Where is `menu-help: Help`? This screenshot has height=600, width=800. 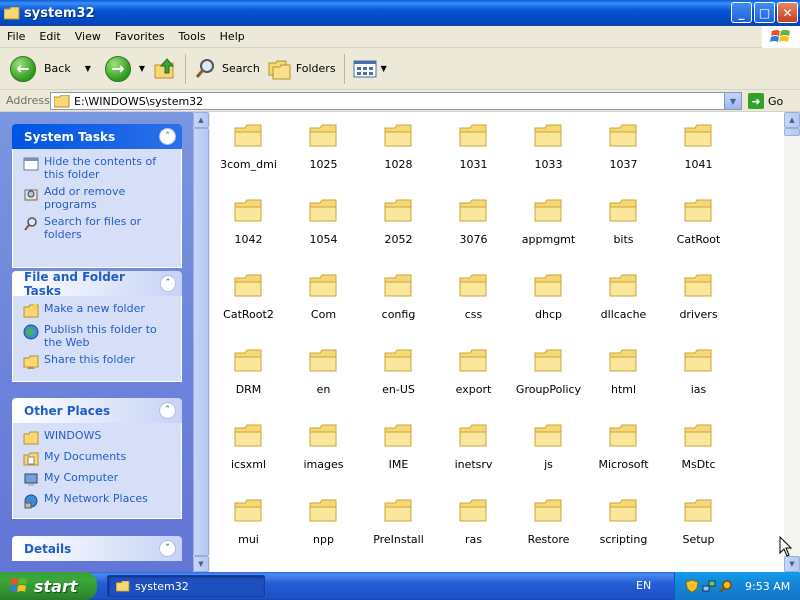 menu-help: Help is located at coordinates (232, 36).